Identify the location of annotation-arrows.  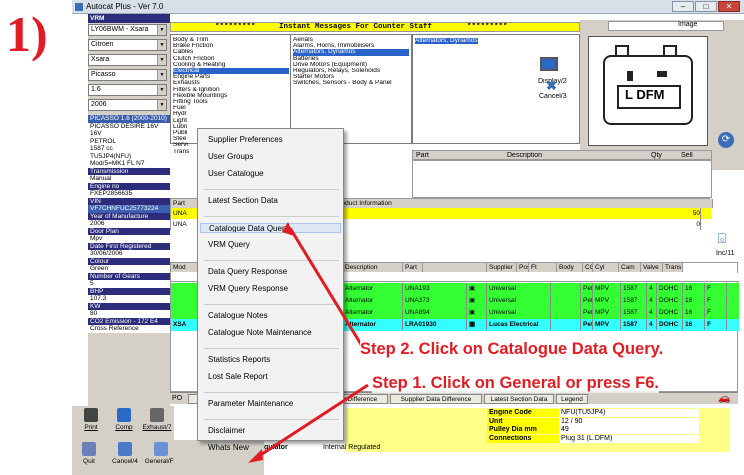
(308, 342).